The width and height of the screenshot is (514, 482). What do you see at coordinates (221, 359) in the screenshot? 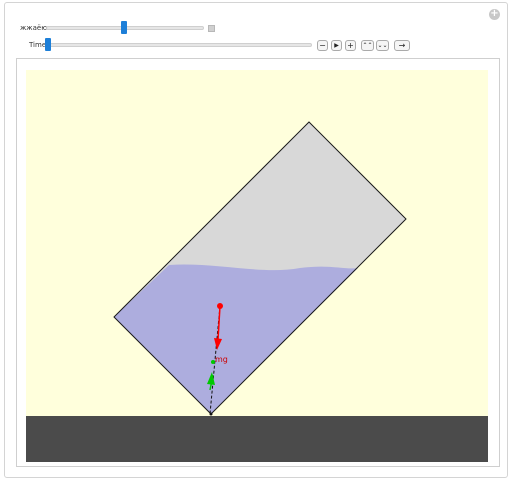
I see `weight-label: mg` at bounding box center [221, 359].